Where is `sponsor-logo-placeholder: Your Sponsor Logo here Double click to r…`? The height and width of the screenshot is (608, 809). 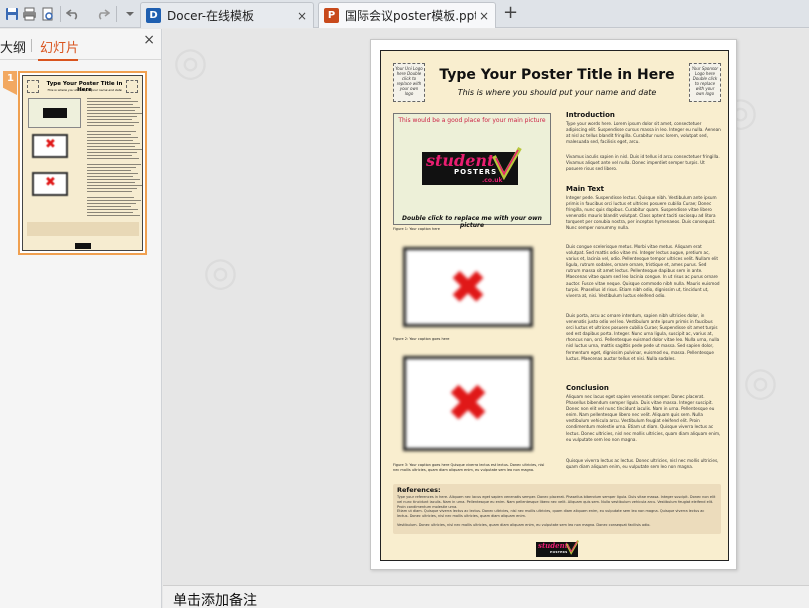
sponsor-logo-placeholder: Your Sponsor Logo here Double click to r… is located at coordinates (705, 82).